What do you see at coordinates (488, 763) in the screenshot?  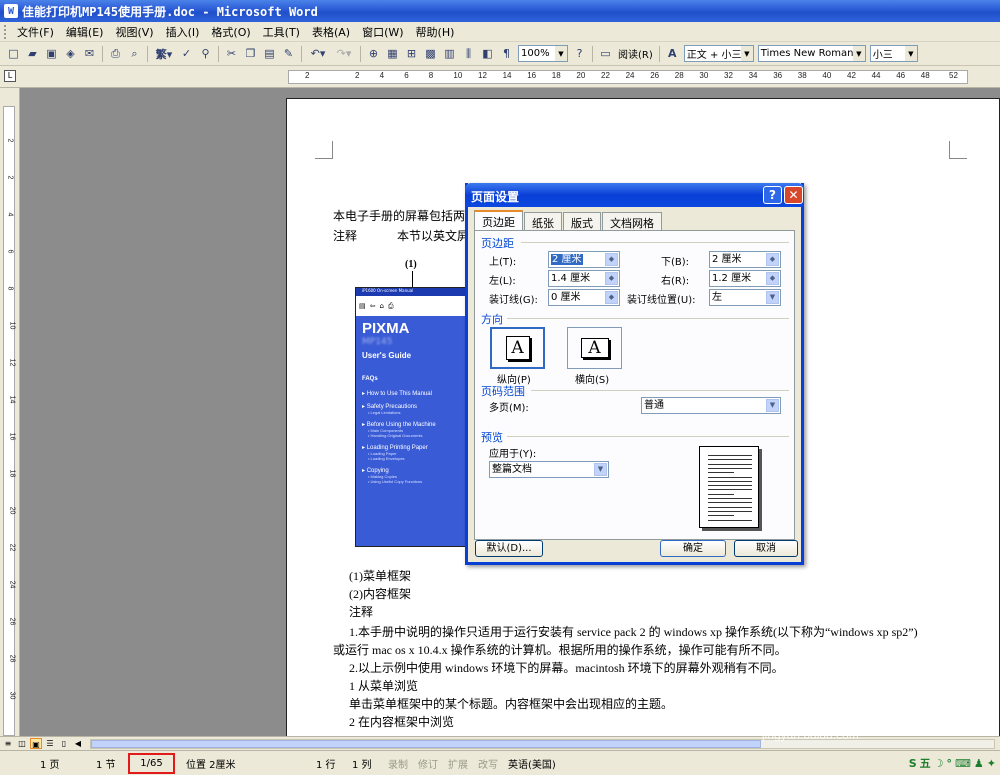 I see `status-overtype: 改写` at bounding box center [488, 763].